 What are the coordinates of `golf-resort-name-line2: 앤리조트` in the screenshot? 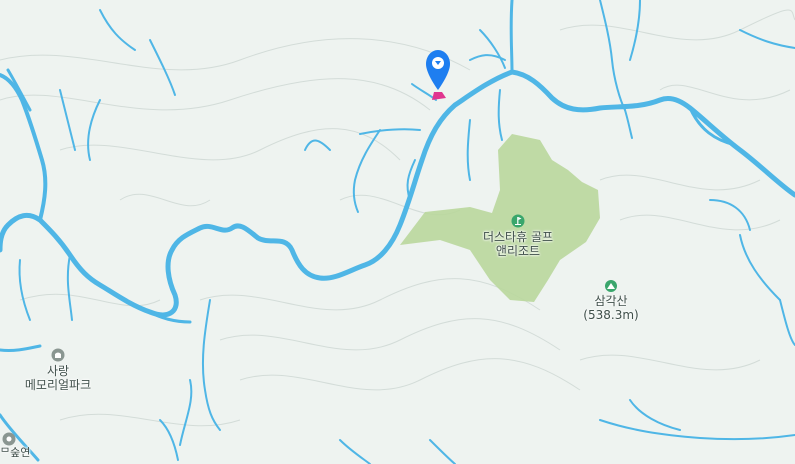 It's located at (518, 251).